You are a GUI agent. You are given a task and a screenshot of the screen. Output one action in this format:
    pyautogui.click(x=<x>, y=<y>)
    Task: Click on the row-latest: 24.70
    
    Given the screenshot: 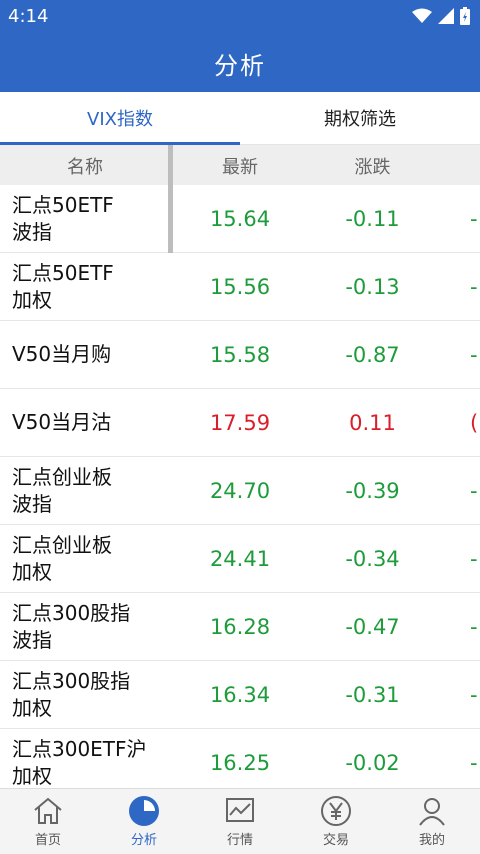 What is the action you would take?
    pyautogui.click(x=240, y=490)
    